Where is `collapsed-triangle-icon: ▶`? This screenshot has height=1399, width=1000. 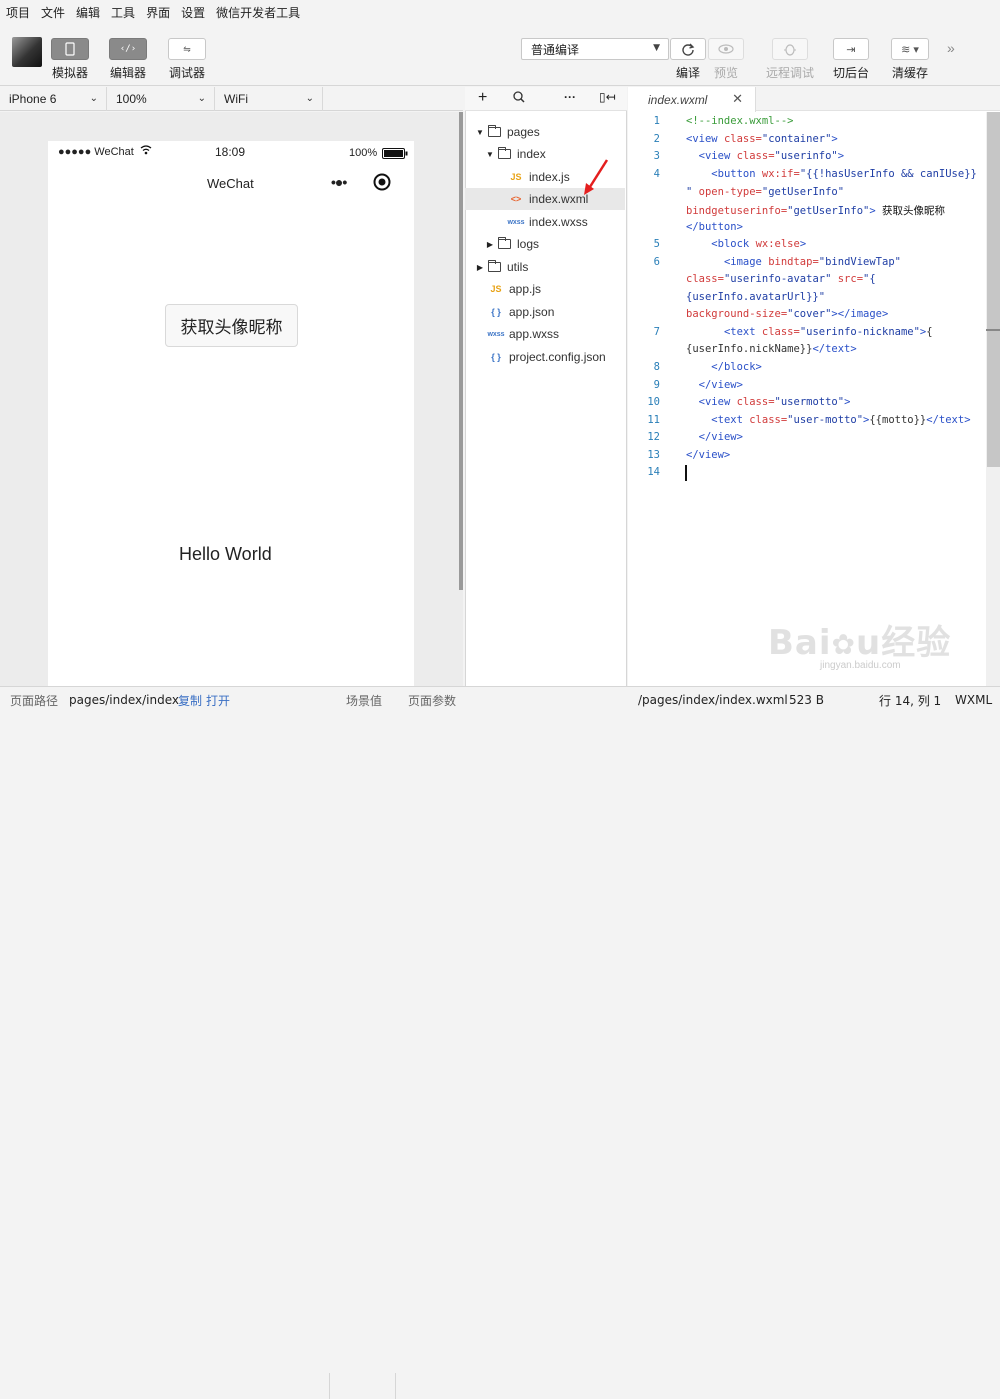
collapsed-triangle-icon: ▶ is located at coordinates (480, 267).